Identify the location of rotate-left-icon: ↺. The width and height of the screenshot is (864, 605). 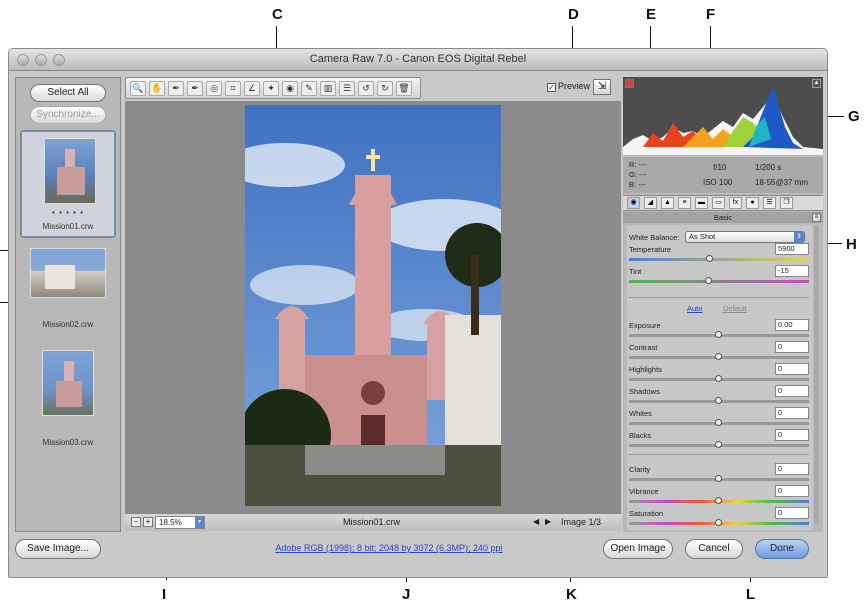
(366, 88).